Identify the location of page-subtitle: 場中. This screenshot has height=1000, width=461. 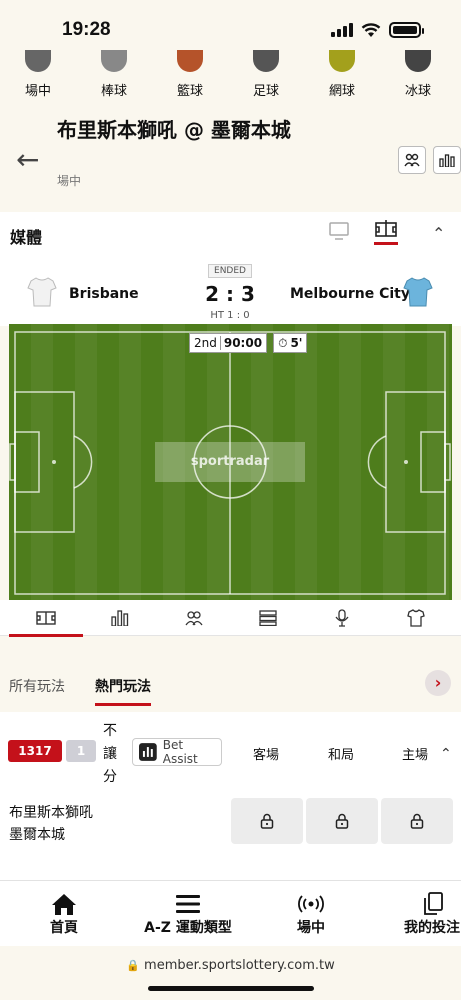
(69, 181).